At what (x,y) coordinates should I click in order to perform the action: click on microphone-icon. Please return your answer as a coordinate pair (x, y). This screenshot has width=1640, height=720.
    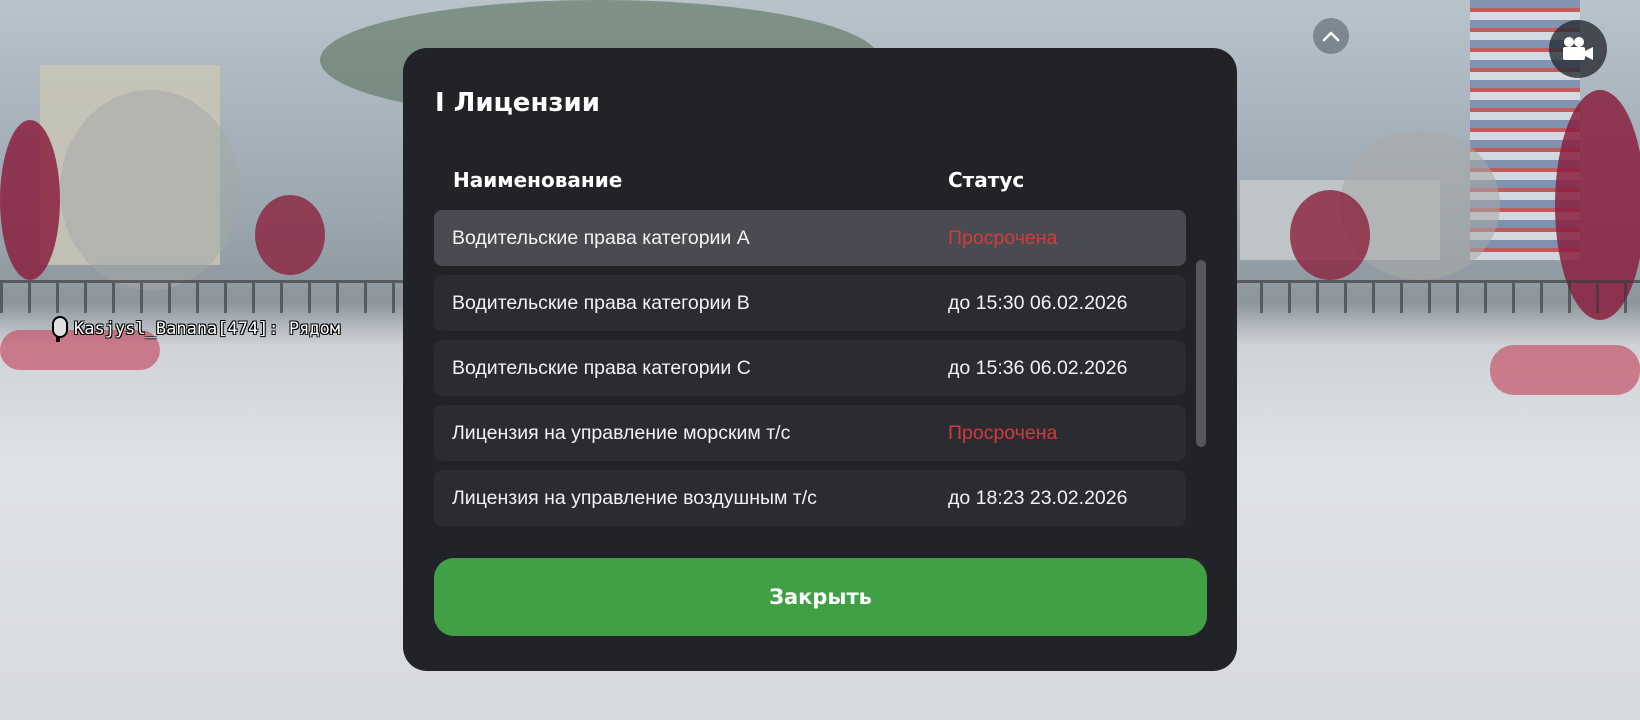
    Looking at the image, I should click on (59, 329).